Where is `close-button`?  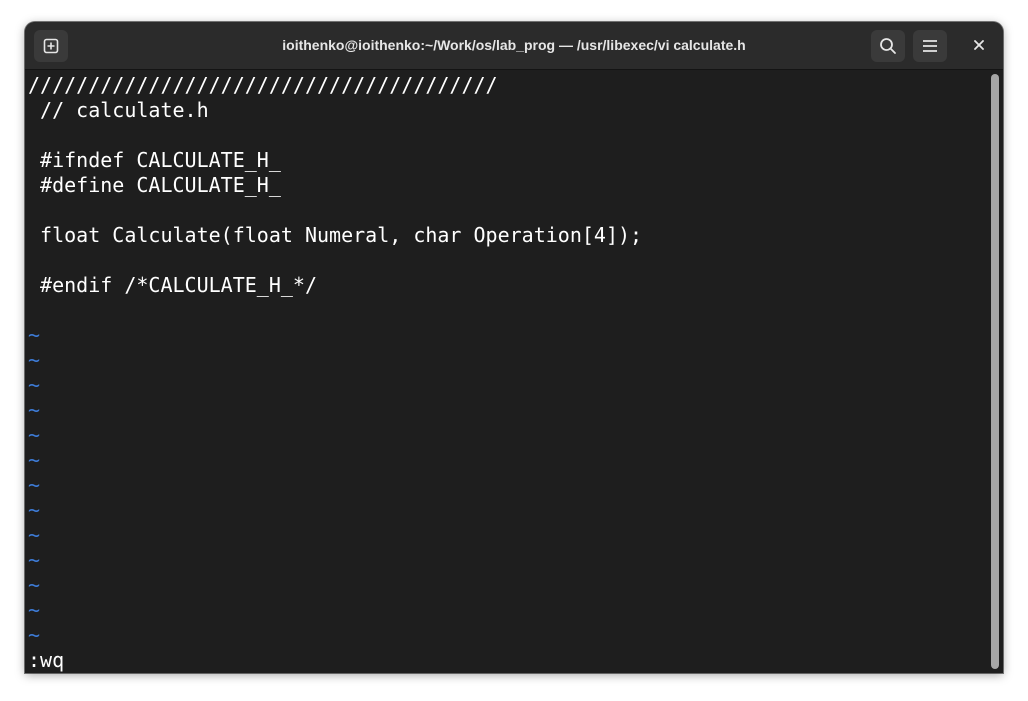 close-button is located at coordinates (979, 46).